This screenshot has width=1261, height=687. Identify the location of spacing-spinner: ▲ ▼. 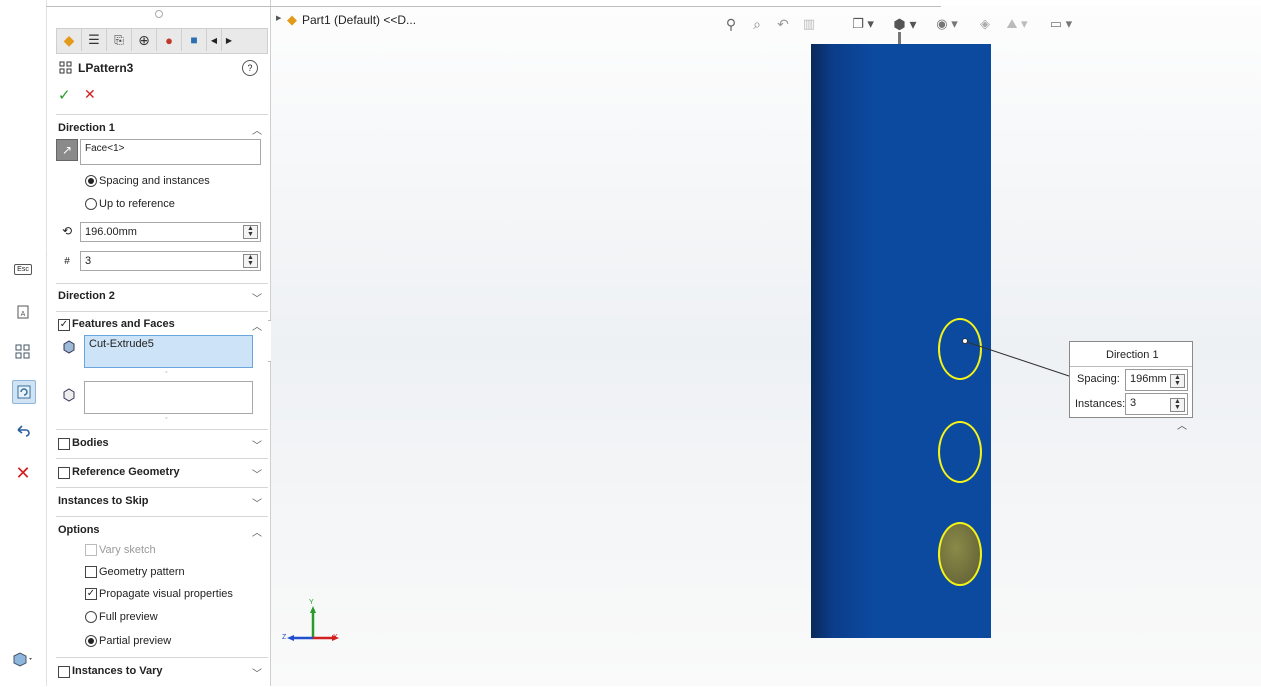
(250, 232).